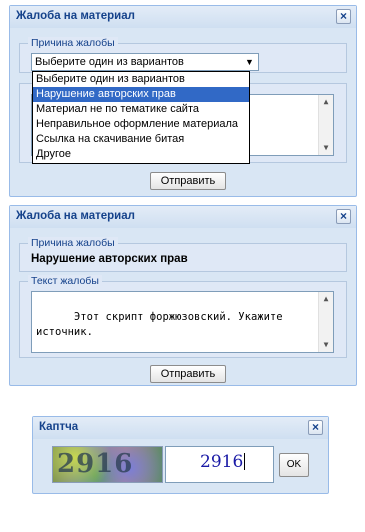 This screenshot has width=365, height=532. I want to click on reason-select: Выберите один из вариантов ▼, so click(145, 62).